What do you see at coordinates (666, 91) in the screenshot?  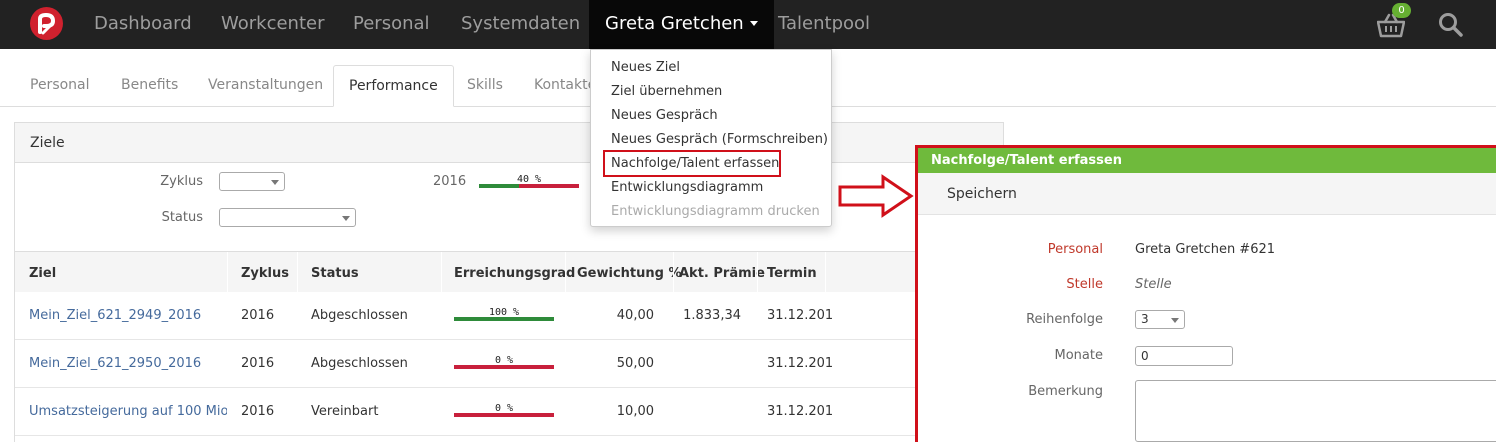 I see `menu-item-ziel-uebernehmen: Ziel übernehmen` at bounding box center [666, 91].